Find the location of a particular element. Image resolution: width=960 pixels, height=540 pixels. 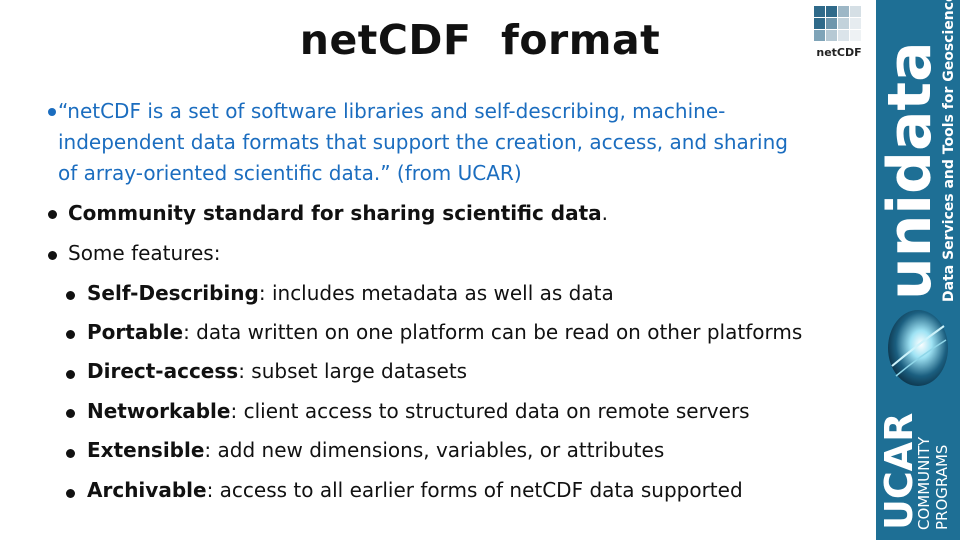

feature-desc: : subset large datasets is located at coordinates (353, 371).